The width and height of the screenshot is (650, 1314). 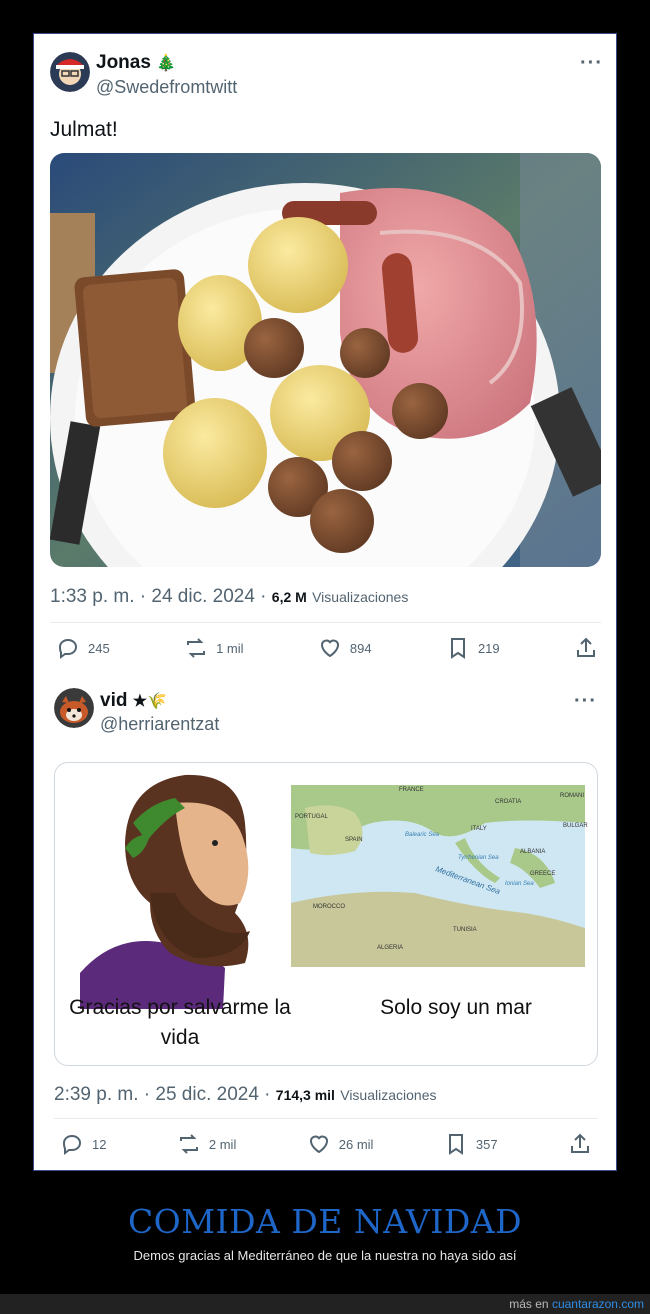 What do you see at coordinates (230, 648) in the screenshot?
I see `repost-count: 1 mil` at bounding box center [230, 648].